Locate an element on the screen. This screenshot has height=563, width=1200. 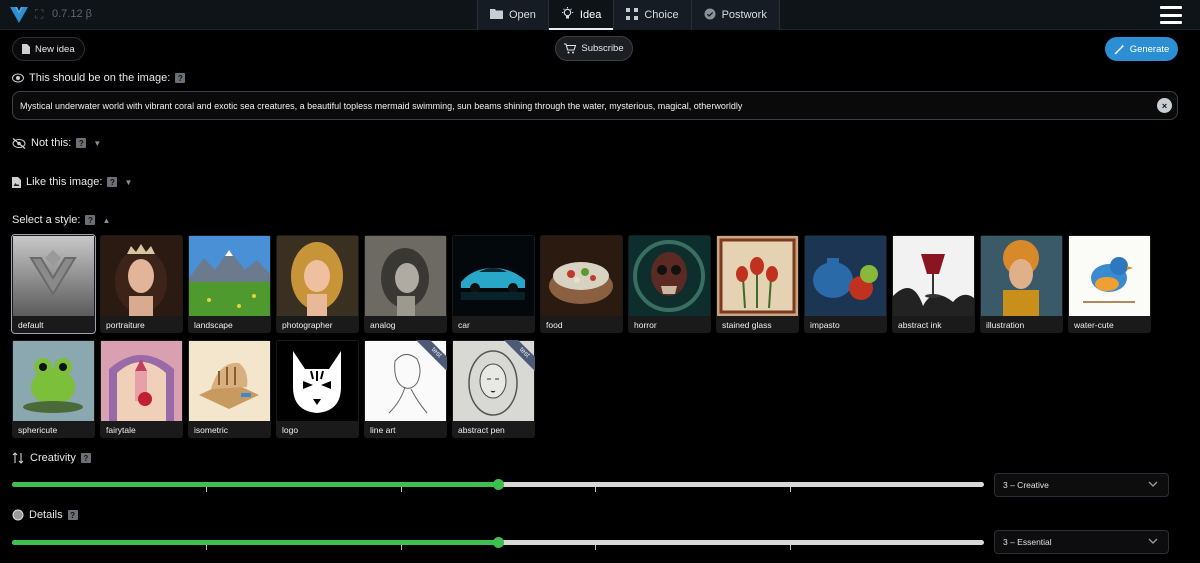
style-label: default is located at coordinates (31, 325).